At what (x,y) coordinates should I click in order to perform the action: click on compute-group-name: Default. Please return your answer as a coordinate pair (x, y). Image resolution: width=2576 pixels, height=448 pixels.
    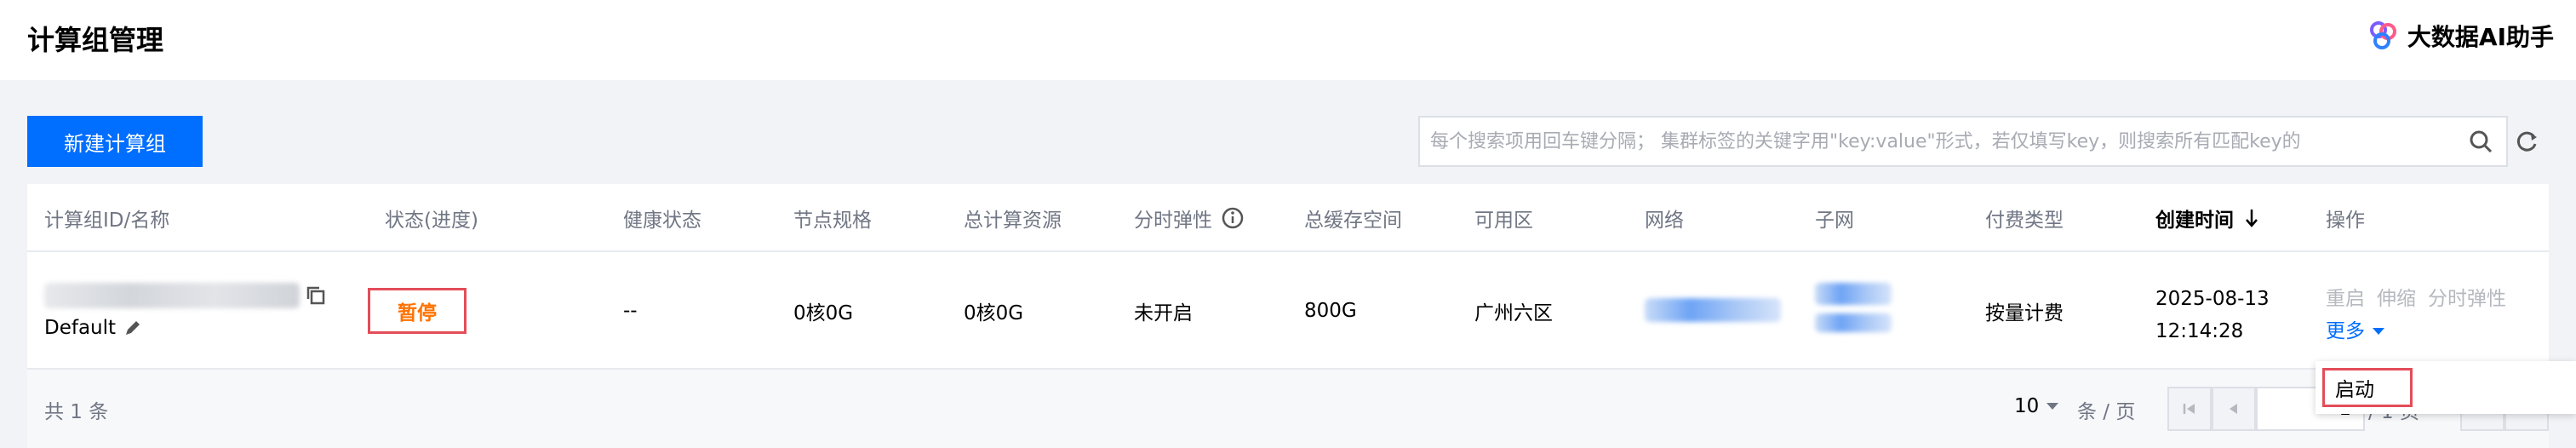
    Looking at the image, I should click on (81, 328).